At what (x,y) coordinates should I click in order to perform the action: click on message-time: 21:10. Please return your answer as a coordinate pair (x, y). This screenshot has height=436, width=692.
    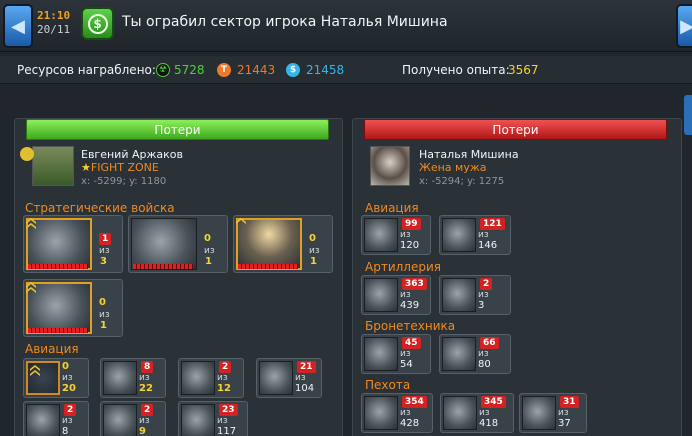
    Looking at the image, I should click on (54, 15).